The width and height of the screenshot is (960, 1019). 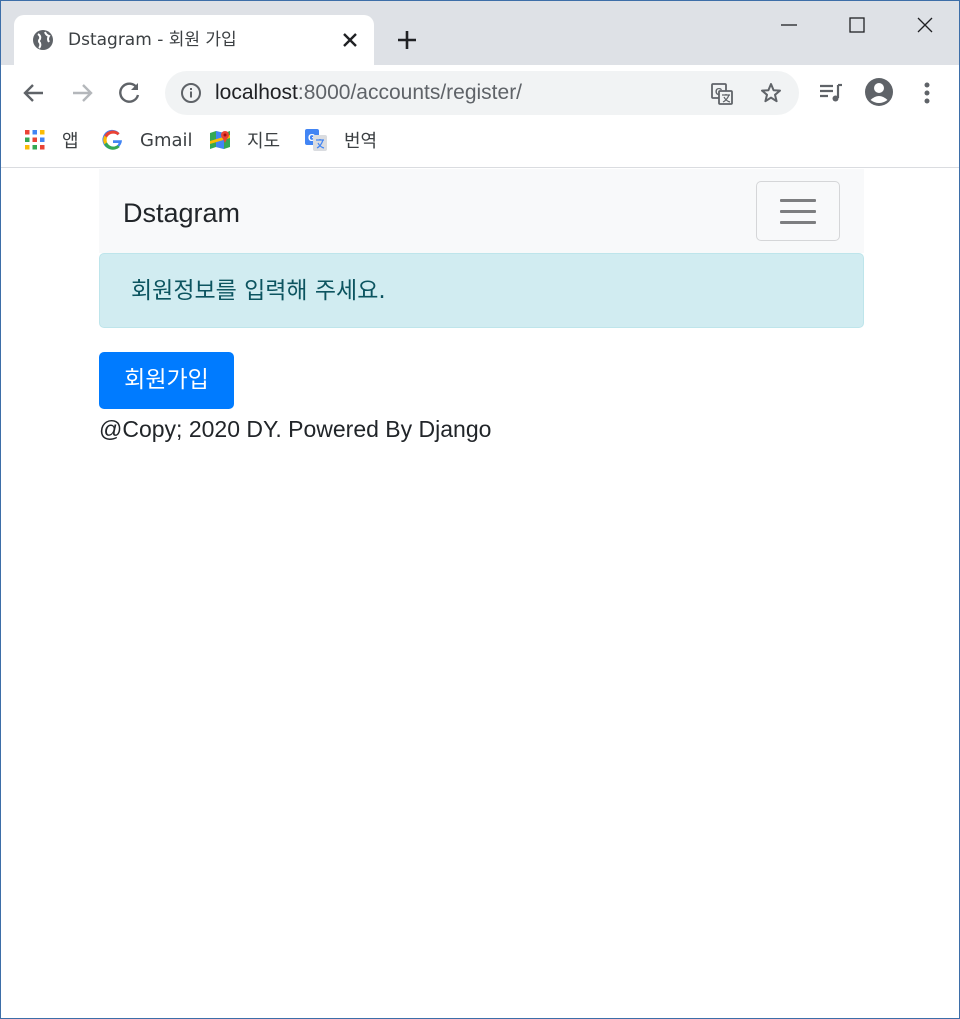 I want to click on bookmark-gmail-label: Gmail, so click(x=166, y=140).